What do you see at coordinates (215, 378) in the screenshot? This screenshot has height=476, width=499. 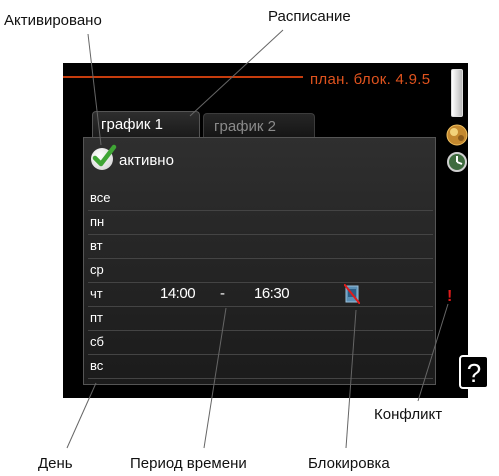 I see `leader-time-period` at bounding box center [215, 378].